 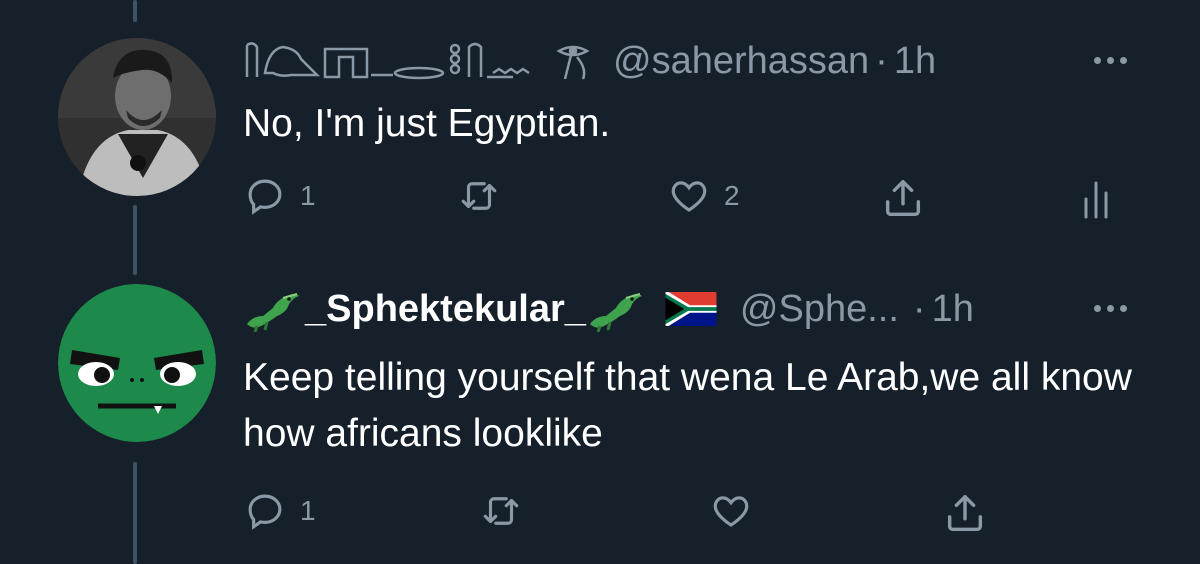 I want to click on handle: @saherhassan, so click(x=741, y=61).